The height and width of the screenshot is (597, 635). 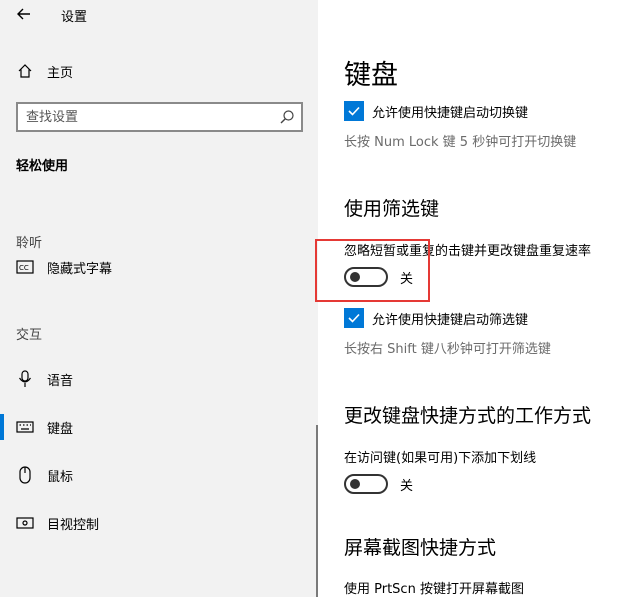 What do you see at coordinates (159, 71) in the screenshot?
I see `sidebar-item-home: 主页` at bounding box center [159, 71].